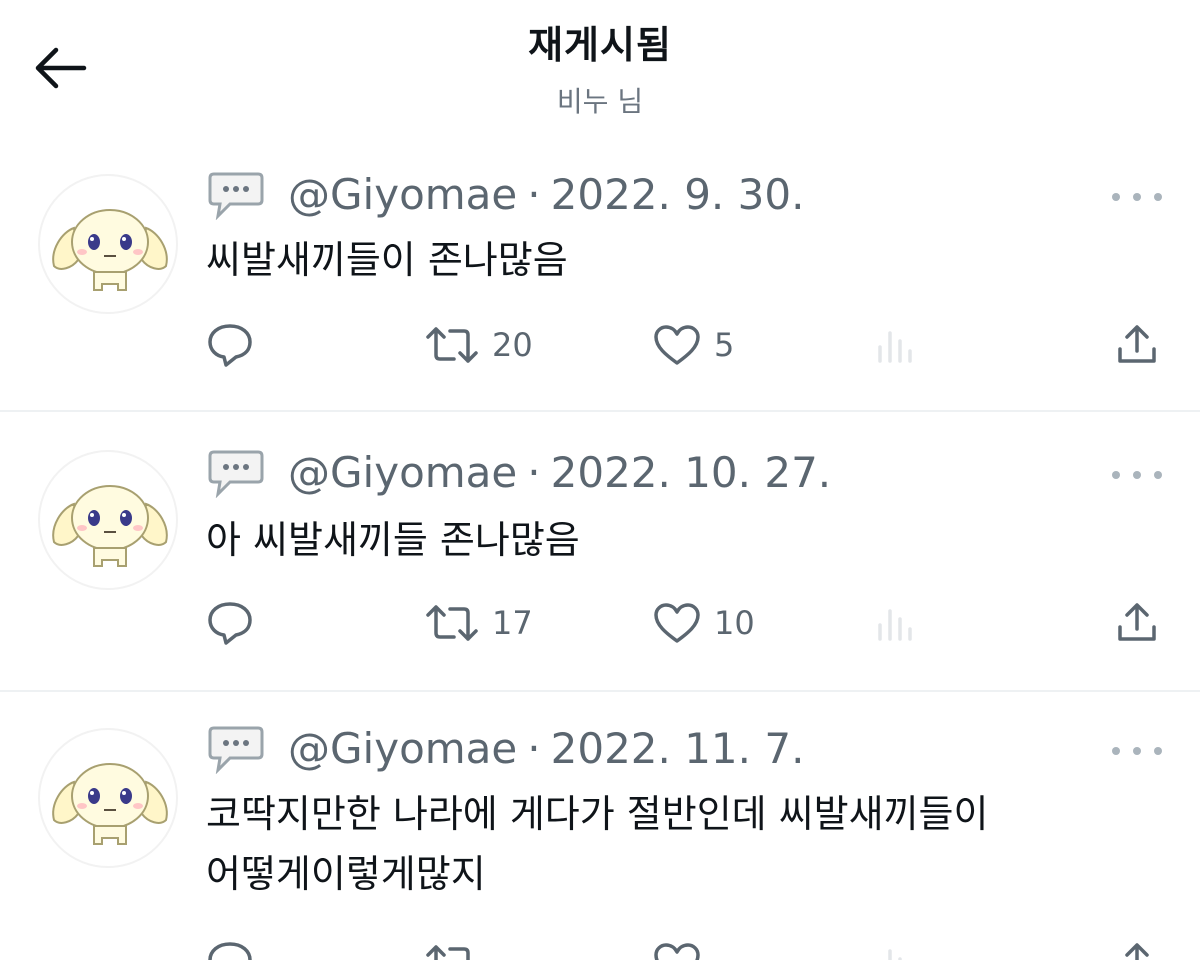 The height and width of the screenshot is (960, 1200). I want to click on post-meta: @Giyomae · 2022. 9. 30., so click(505, 194).